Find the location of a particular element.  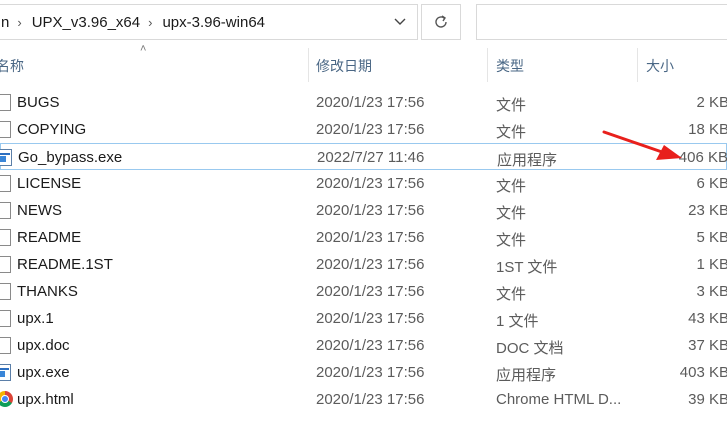

chevron-down-icon is located at coordinates (400, 22).